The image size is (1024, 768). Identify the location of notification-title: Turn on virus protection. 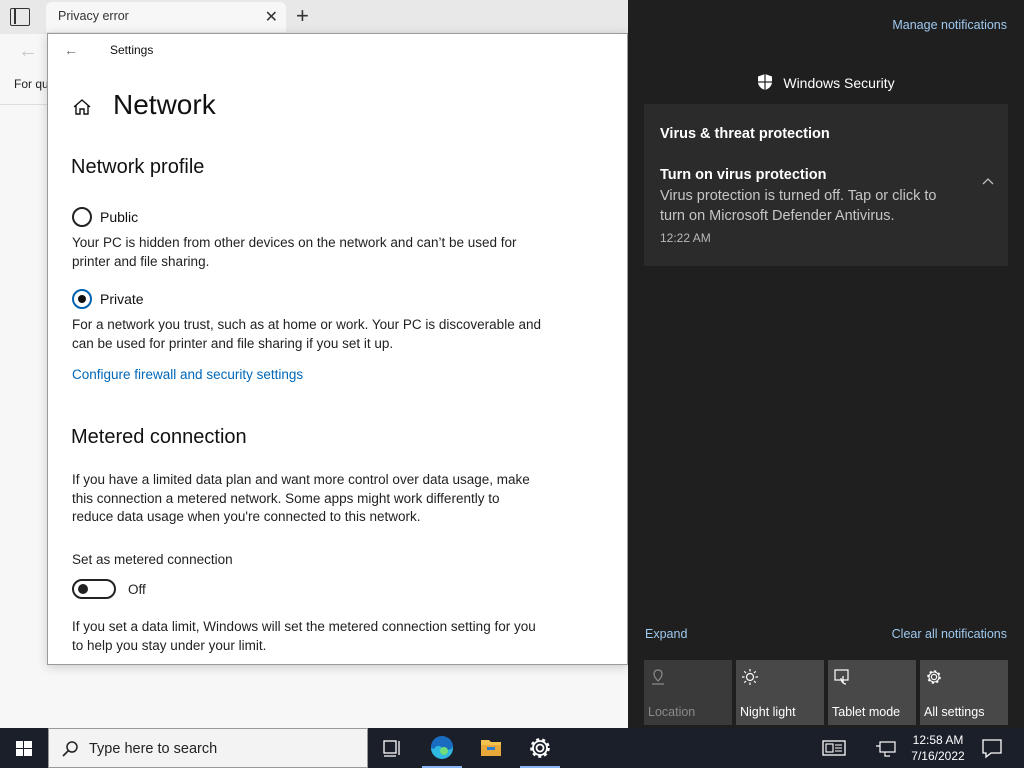
(743, 175).